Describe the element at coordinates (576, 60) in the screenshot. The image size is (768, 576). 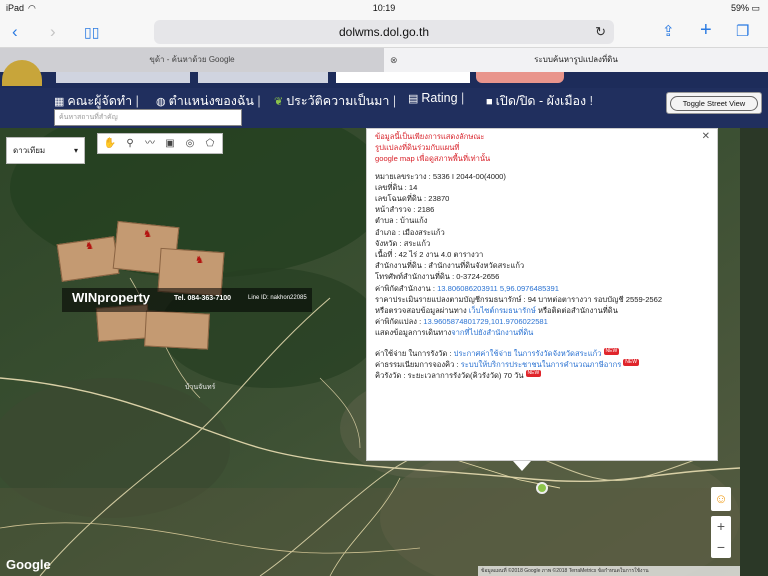
I see `tab-dol: ⊗ ระบบค้นหารูปแปลงที่ดิน` at that location.